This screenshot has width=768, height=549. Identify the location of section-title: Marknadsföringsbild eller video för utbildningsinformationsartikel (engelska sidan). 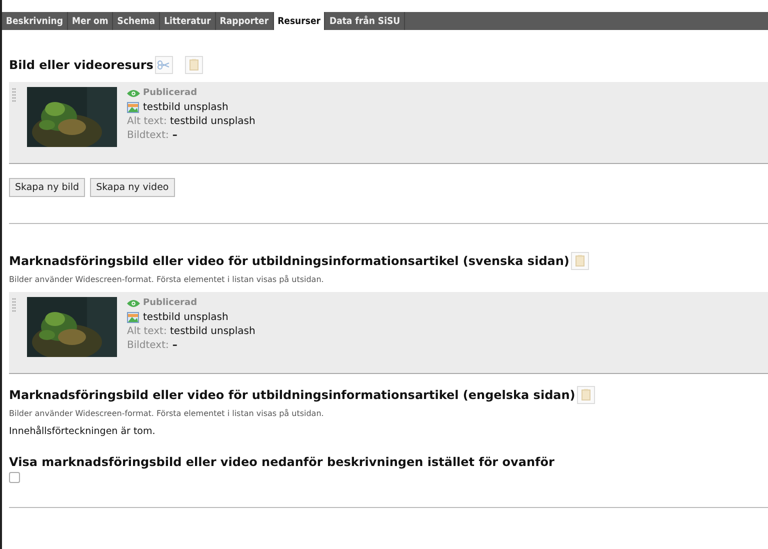
(292, 395).